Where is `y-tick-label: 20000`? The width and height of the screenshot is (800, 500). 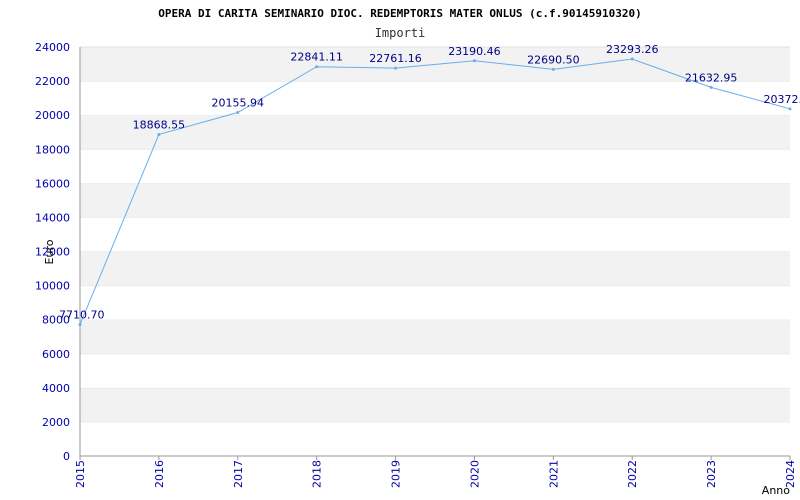
y-tick-label: 20000 is located at coordinates (52, 115).